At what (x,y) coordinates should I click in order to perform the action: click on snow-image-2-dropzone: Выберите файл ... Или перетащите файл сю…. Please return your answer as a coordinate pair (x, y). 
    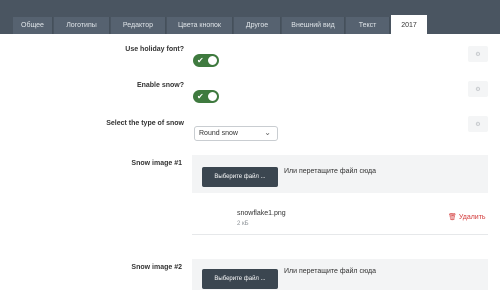
    Looking at the image, I should click on (340, 274).